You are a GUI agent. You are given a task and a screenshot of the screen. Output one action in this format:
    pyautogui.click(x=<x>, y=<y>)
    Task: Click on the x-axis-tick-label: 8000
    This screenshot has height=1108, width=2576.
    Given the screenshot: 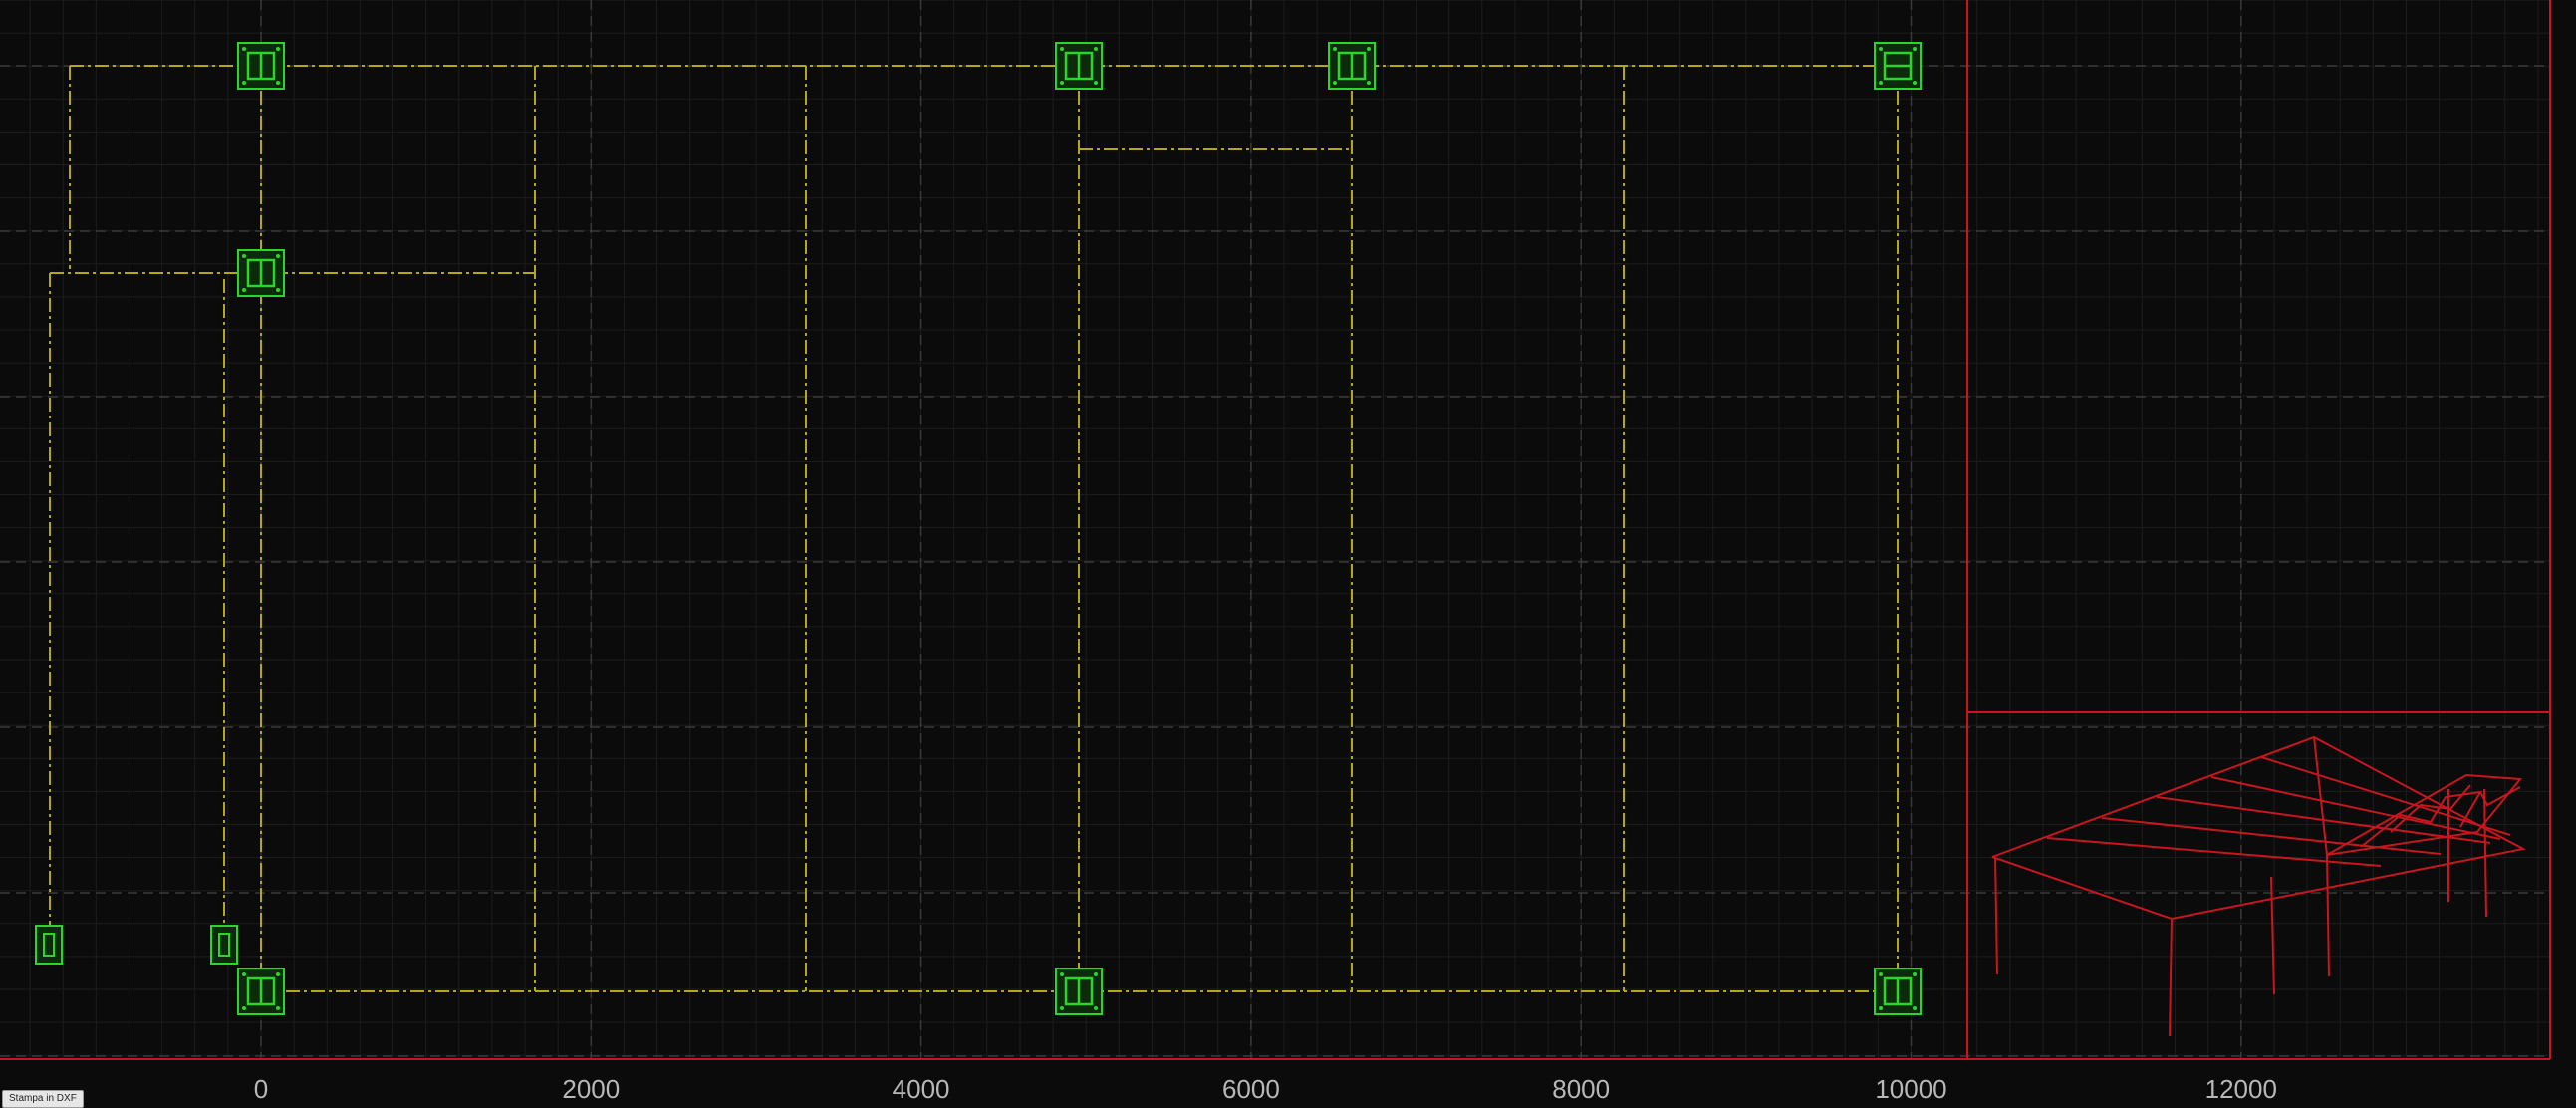 What is the action you would take?
    pyautogui.click(x=1581, y=1089)
    